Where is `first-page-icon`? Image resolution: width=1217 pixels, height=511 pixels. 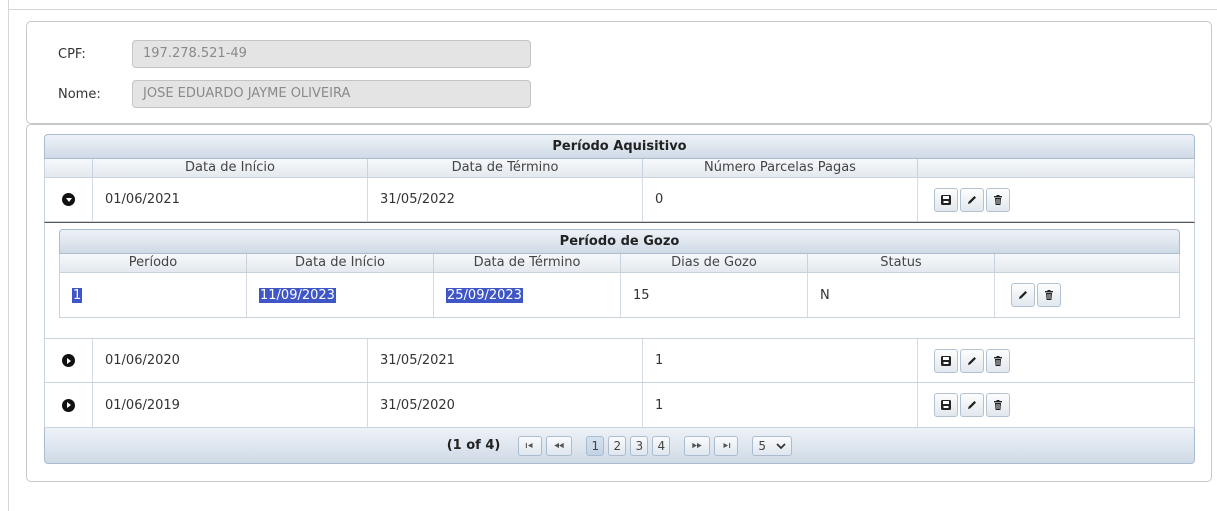
first-page-icon is located at coordinates (529, 445).